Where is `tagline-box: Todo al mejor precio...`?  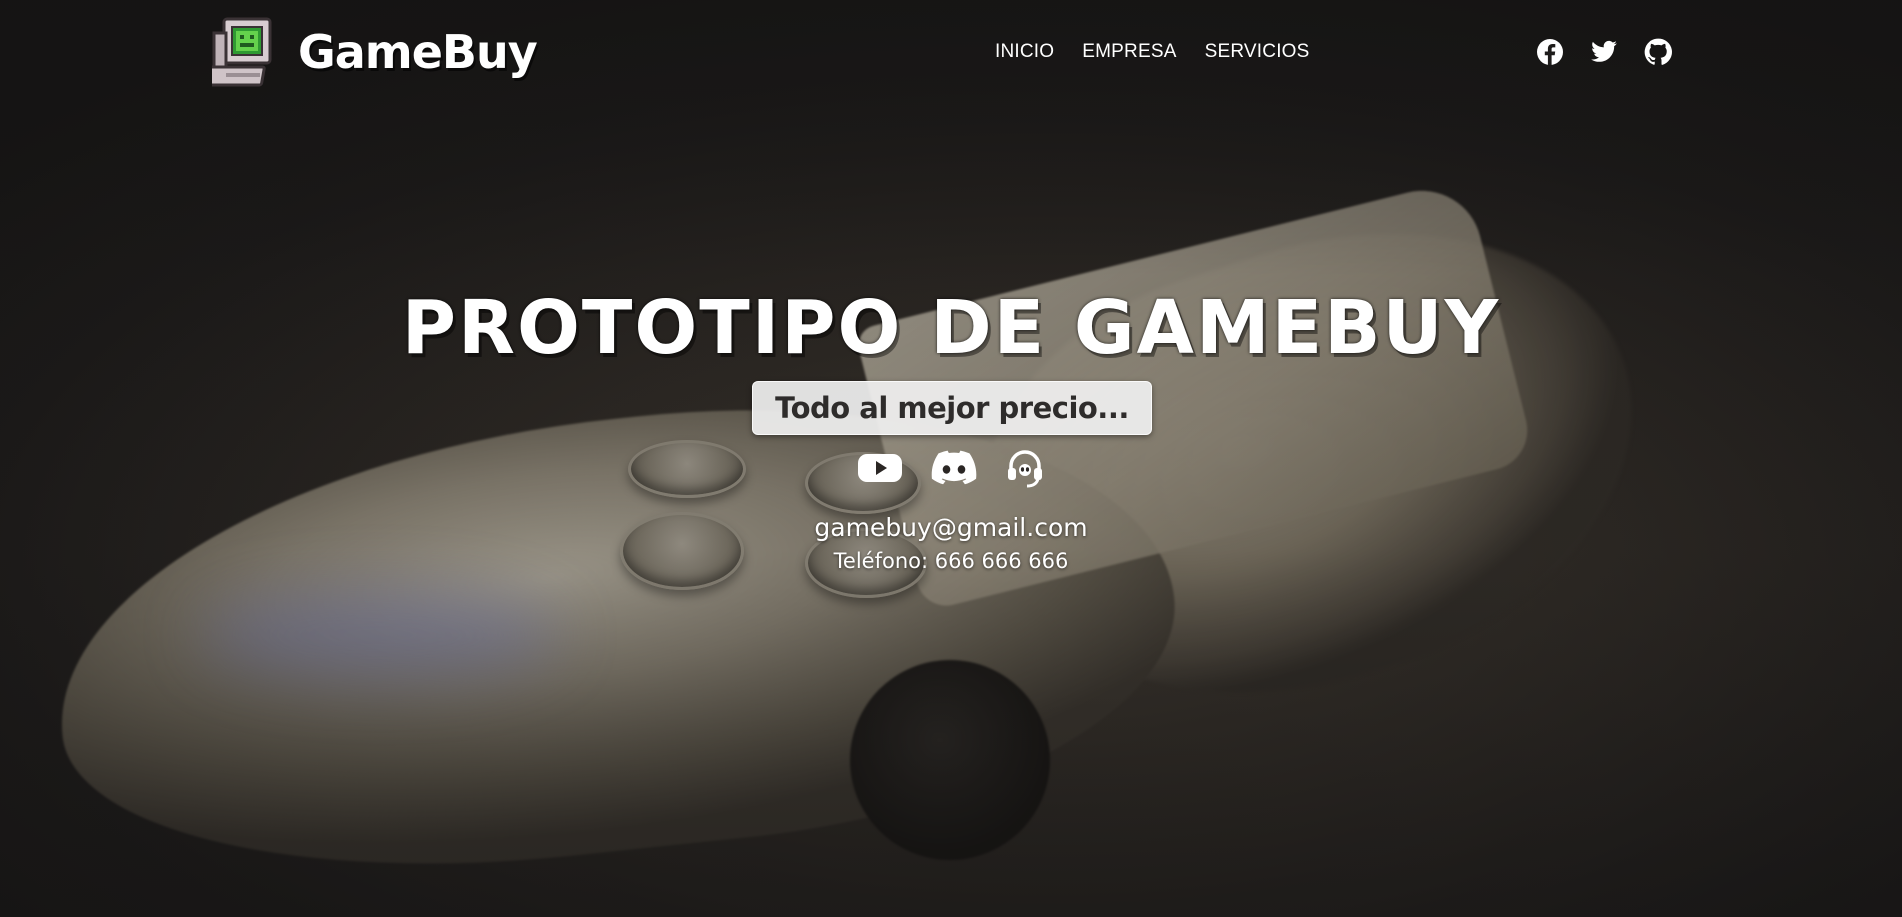 tagline-box: Todo al mejor precio... is located at coordinates (952, 408).